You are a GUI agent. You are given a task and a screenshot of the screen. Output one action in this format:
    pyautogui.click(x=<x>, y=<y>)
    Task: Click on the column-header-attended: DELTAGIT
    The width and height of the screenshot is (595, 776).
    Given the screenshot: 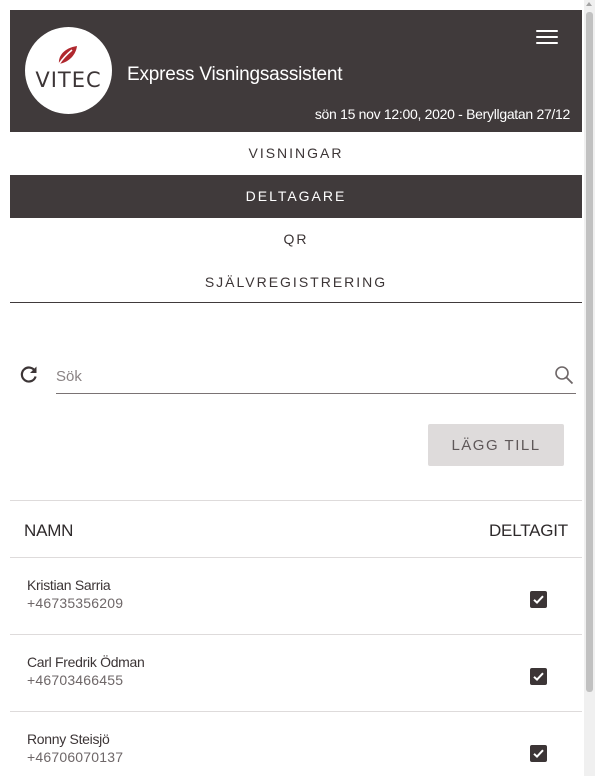 What is the action you would take?
    pyautogui.click(x=528, y=530)
    